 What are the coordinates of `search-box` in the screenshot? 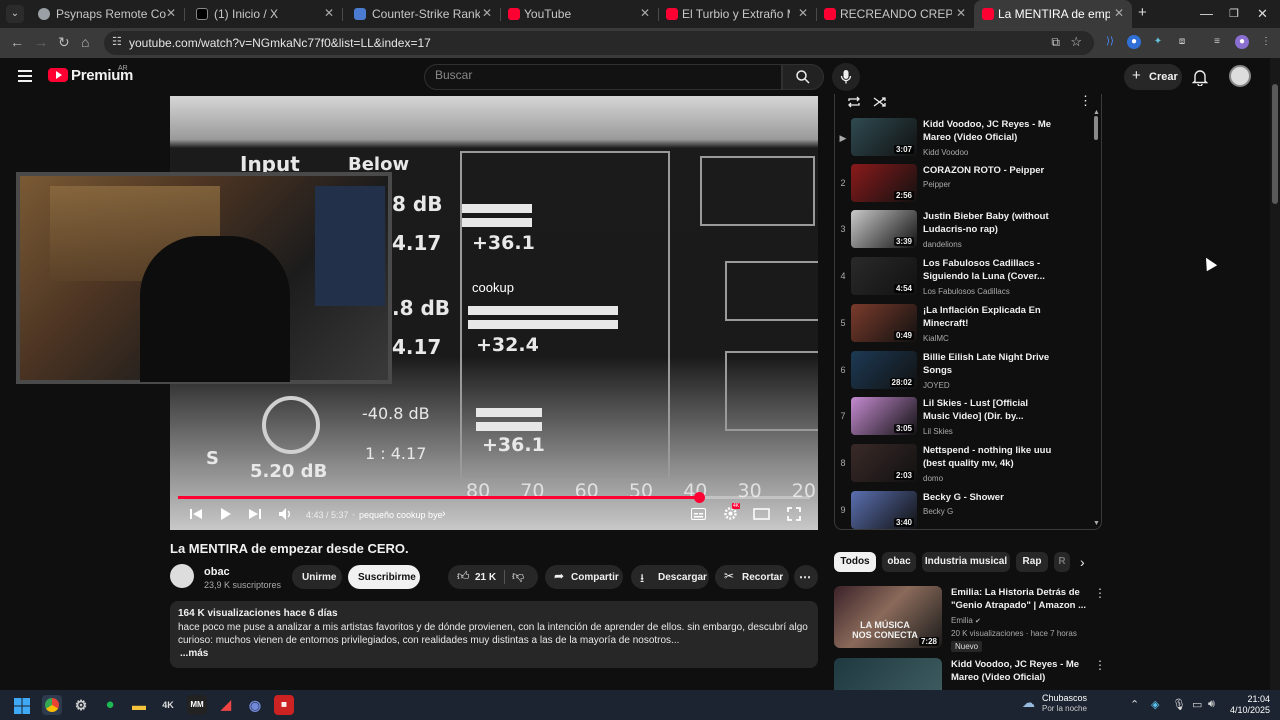 It's located at (603, 77).